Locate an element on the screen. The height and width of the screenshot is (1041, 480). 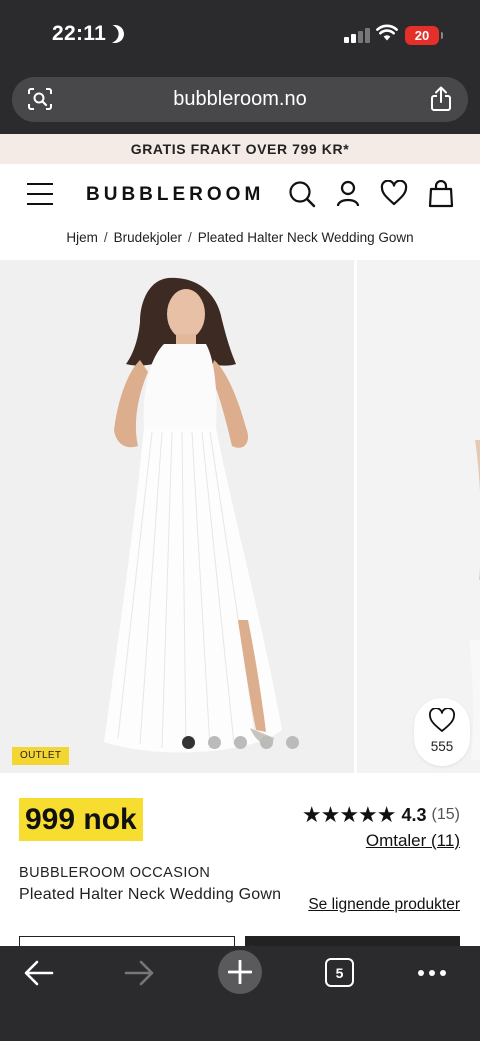
plus-icon is located at coordinates (240, 972).